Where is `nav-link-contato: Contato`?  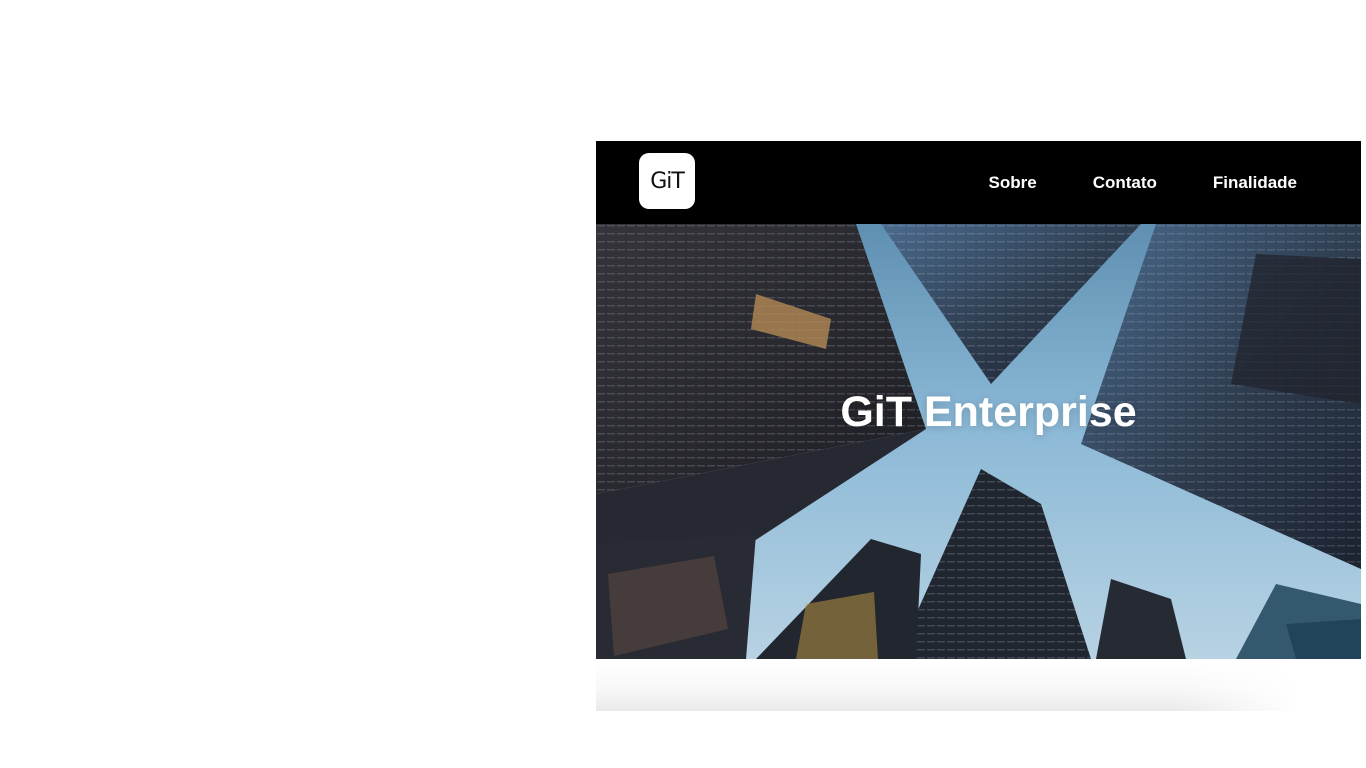
nav-link-contato: Contato is located at coordinates (1125, 183).